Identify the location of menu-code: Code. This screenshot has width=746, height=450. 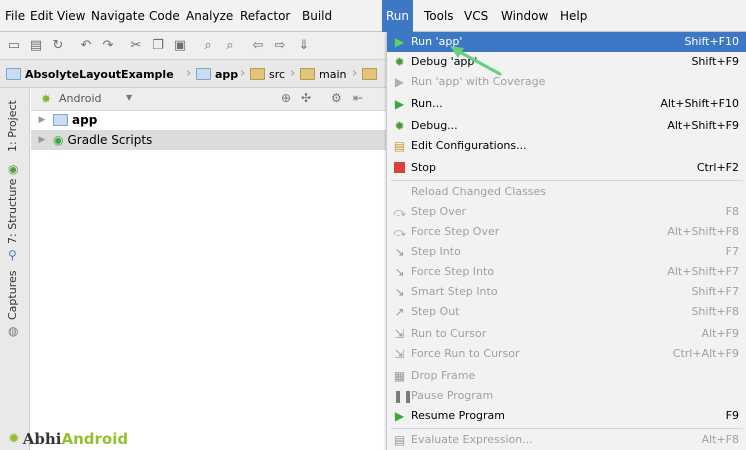
(164, 16).